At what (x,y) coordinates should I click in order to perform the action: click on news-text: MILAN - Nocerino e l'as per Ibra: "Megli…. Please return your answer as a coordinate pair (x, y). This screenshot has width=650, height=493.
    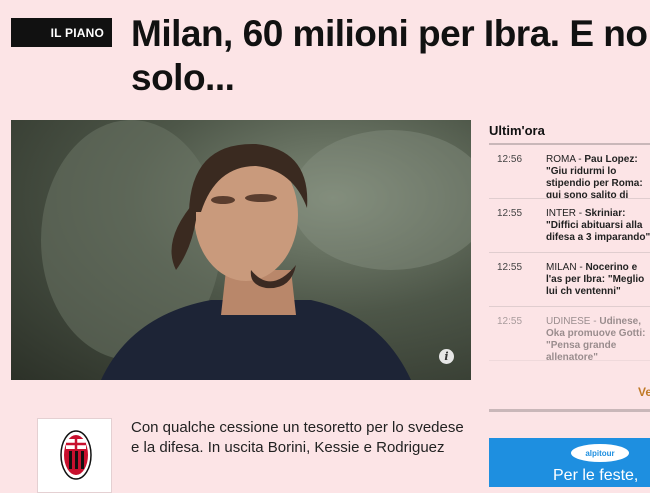
    Looking at the image, I should click on (595, 279).